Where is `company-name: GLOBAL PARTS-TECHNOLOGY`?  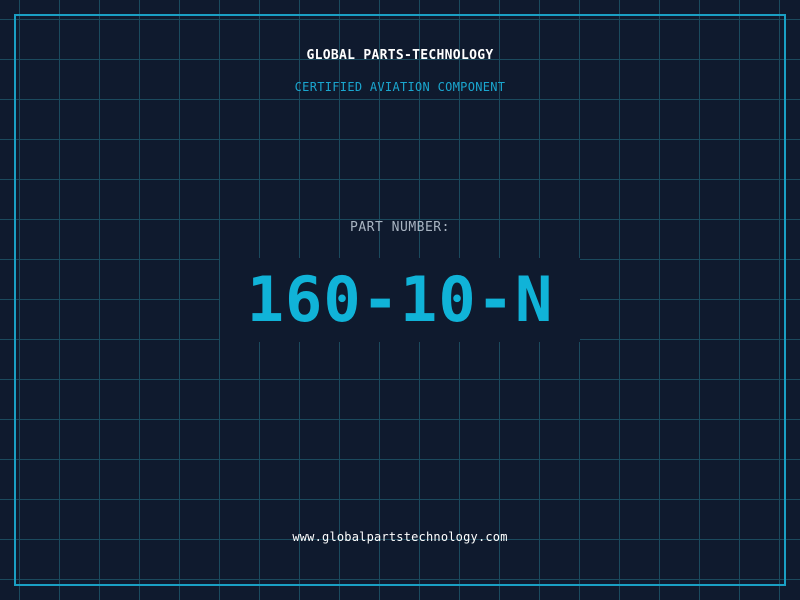 company-name: GLOBAL PARTS-TECHNOLOGY is located at coordinates (400, 55).